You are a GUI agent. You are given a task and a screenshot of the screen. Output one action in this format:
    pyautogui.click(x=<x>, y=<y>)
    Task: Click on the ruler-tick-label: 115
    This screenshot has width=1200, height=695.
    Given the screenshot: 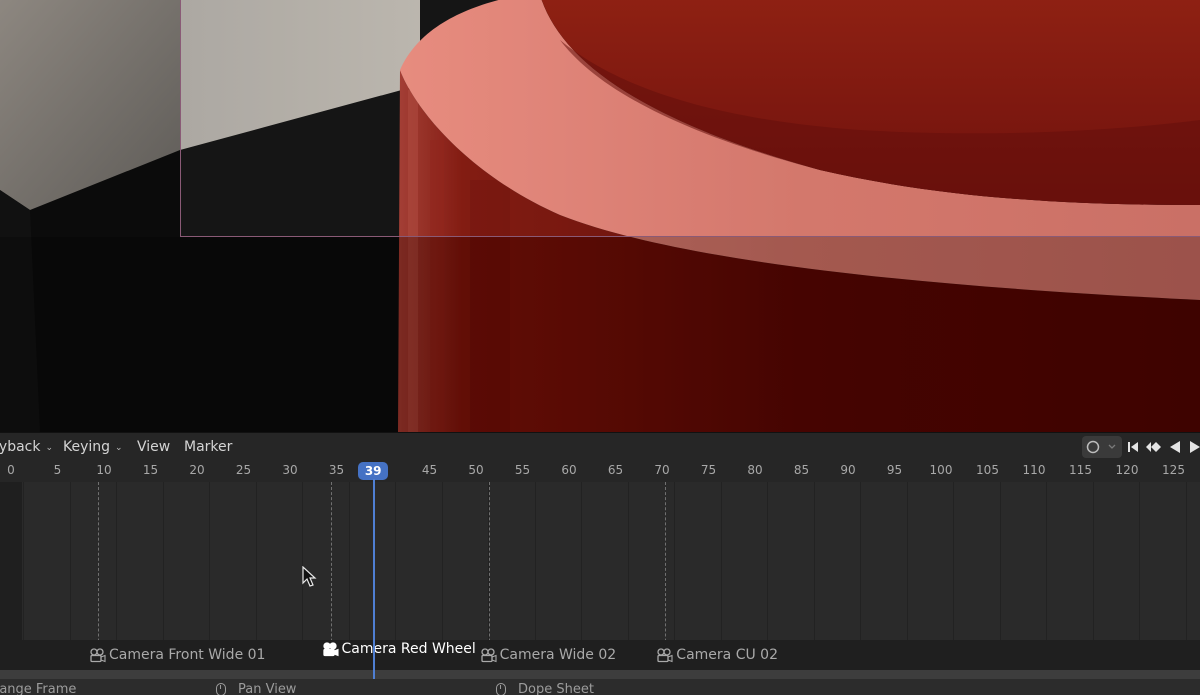 What is the action you would take?
    pyautogui.click(x=1080, y=470)
    